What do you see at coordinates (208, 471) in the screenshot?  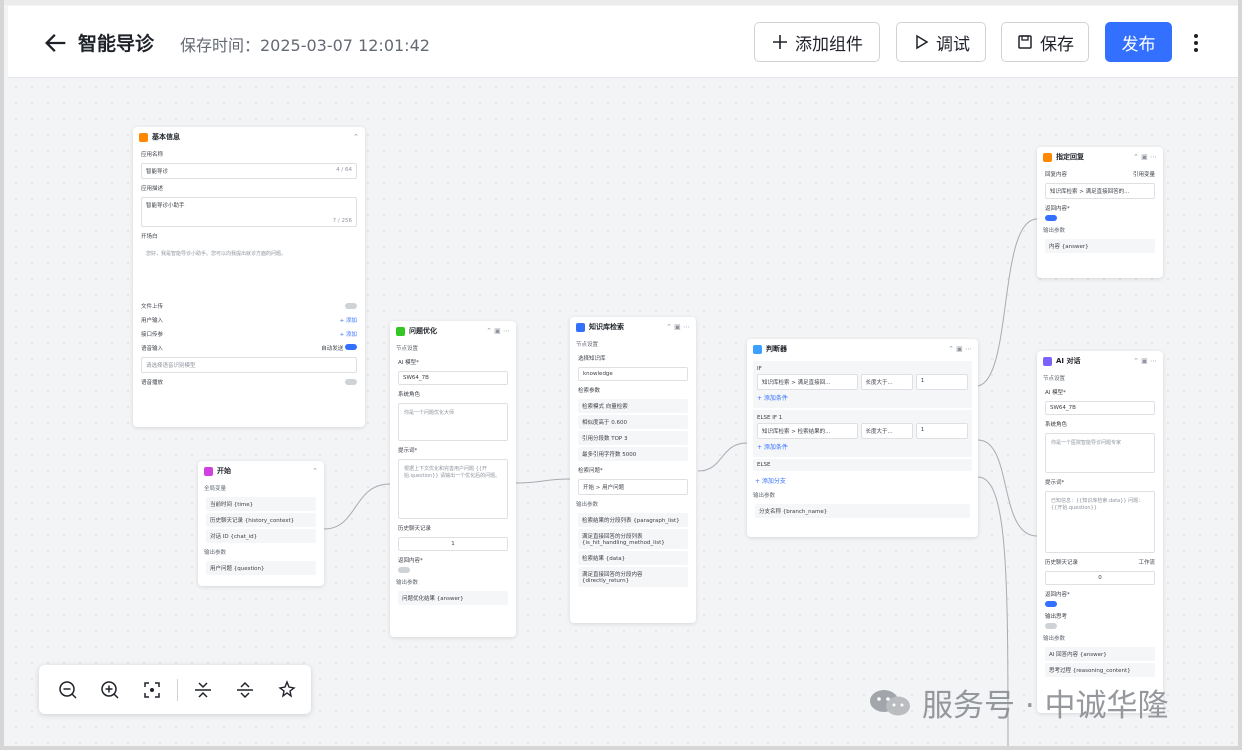 I see `start-icon` at bounding box center [208, 471].